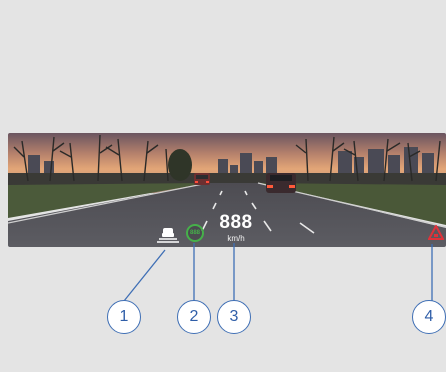 The width and height of the screenshot is (446, 372). Describe the element at coordinates (194, 317) in the screenshot. I see `callout-2: 2` at that location.